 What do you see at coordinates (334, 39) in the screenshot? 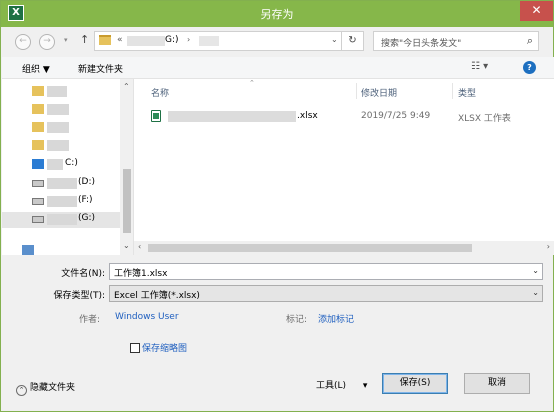
I see `address-dropdown-icon: ⌄` at bounding box center [334, 39].